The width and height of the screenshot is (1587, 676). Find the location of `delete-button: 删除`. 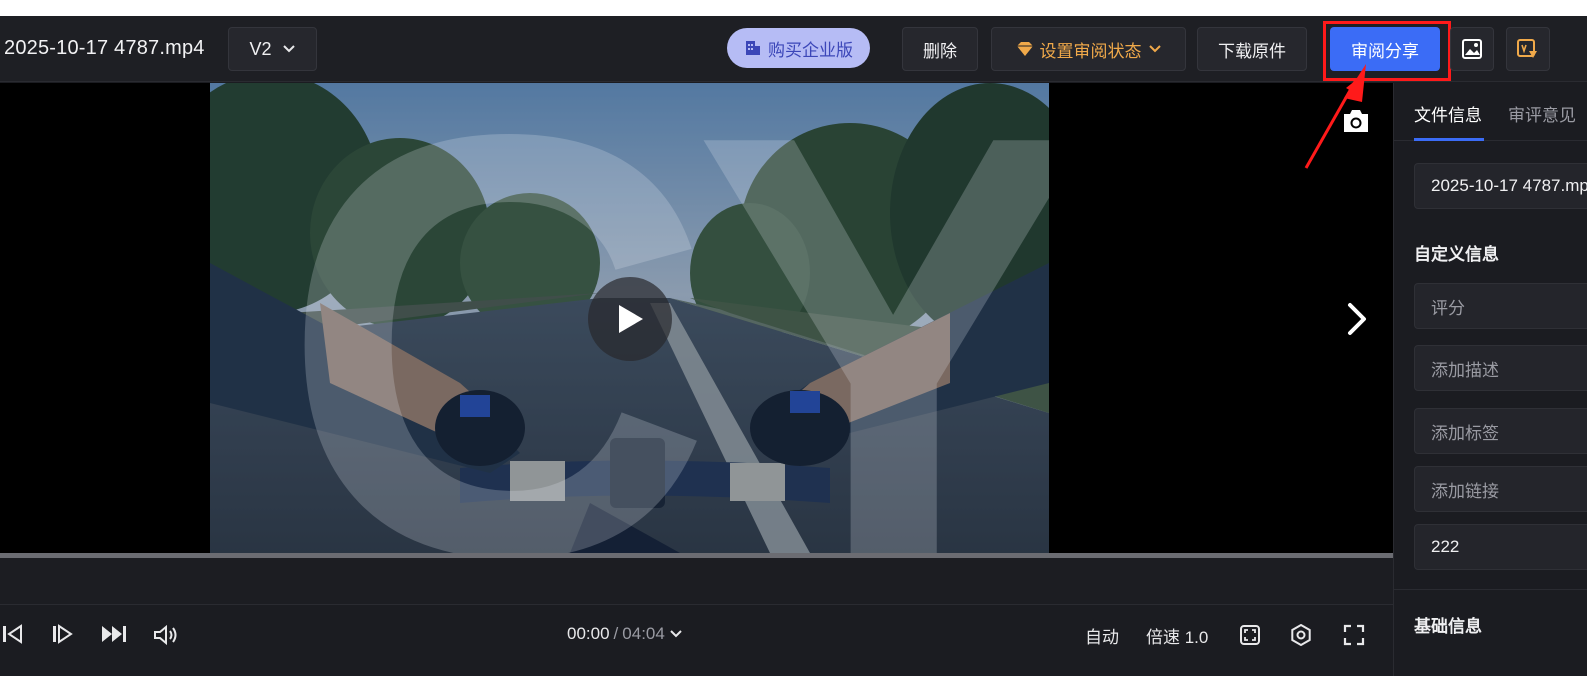

delete-button: 删除 is located at coordinates (940, 49).